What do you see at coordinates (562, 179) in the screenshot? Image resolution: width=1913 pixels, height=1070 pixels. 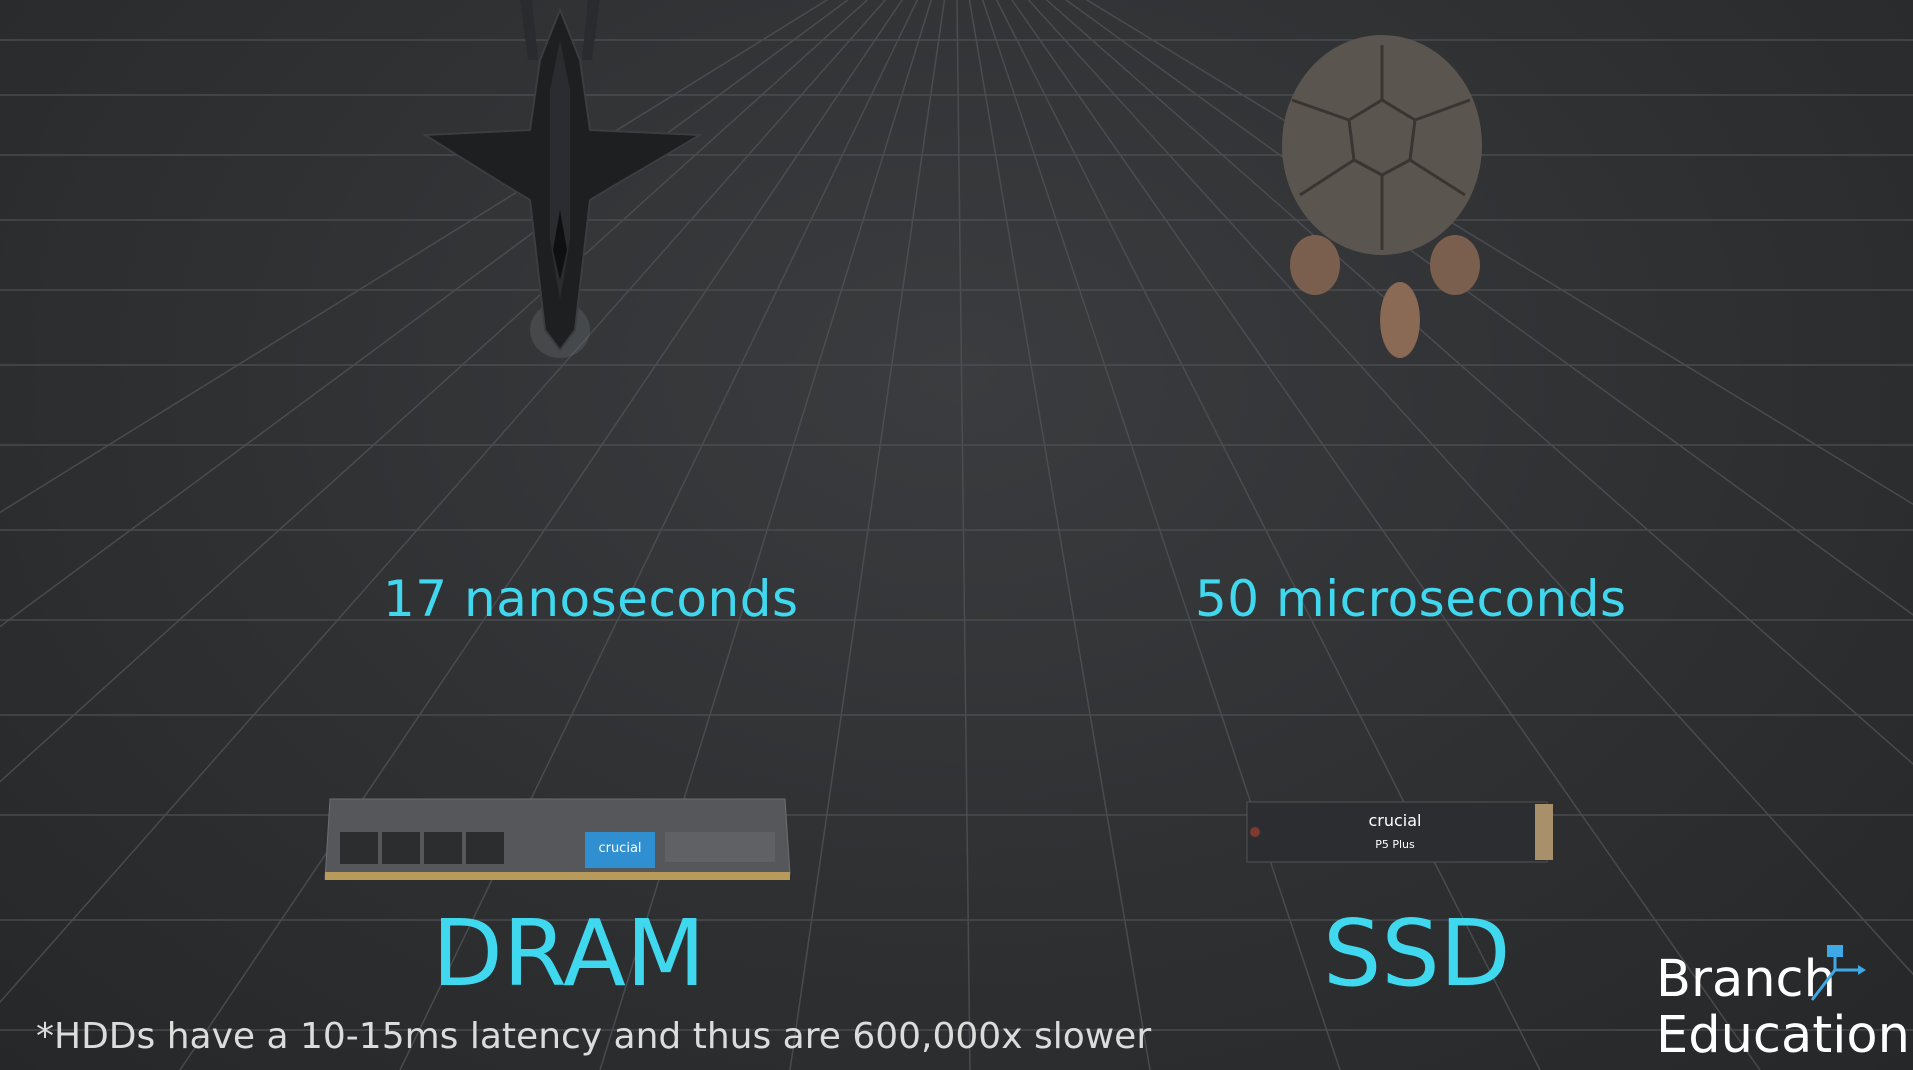 I see `jet-icon` at bounding box center [562, 179].